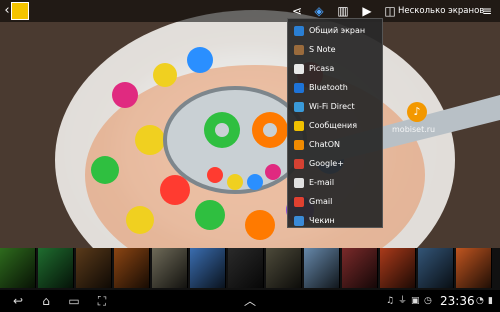 The height and width of the screenshot is (312, 500). I want to click on share-menu-item: Wi-Fi Direct, so click(336, 106).